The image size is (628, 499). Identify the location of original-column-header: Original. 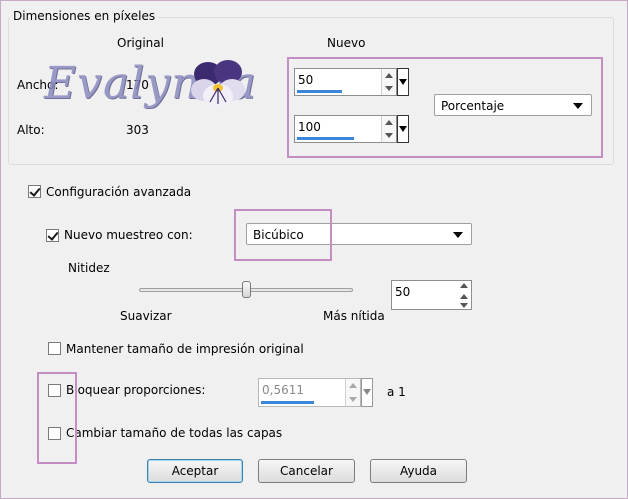
(140, 43).